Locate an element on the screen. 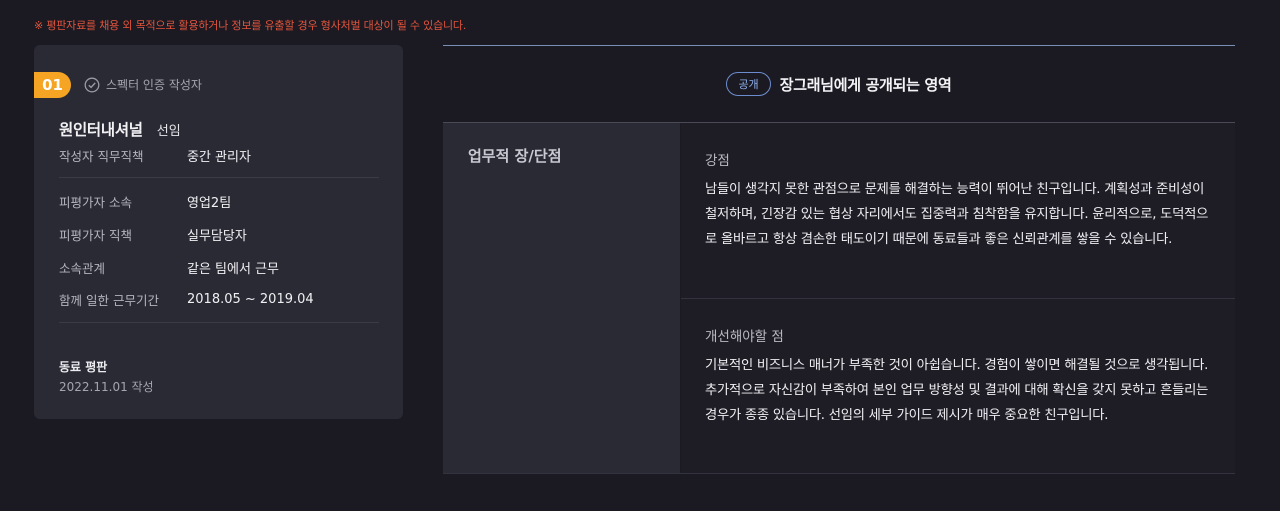 This screenshot has width=1280, height=511. relation-label: 선임 is located at coordinates (168, 131).